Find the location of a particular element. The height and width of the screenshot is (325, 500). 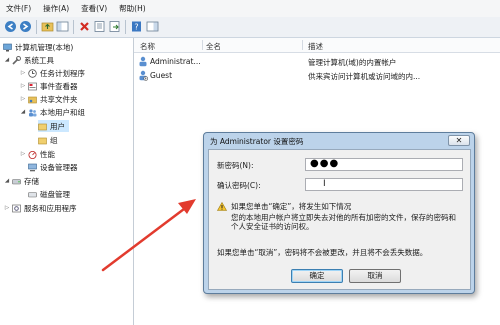

dialog-close-button: ✕ is located at coordinates (459, 140).